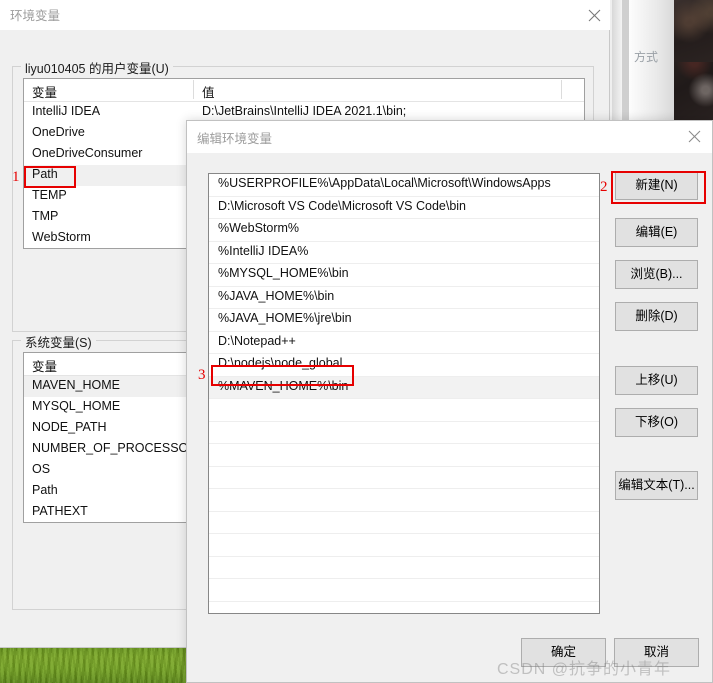 The image size is (713, 683). Describe the element at coordinates (404, 387) in the screenshot. I see `list-item: %MAVEN_HOME%\bin` at that location.